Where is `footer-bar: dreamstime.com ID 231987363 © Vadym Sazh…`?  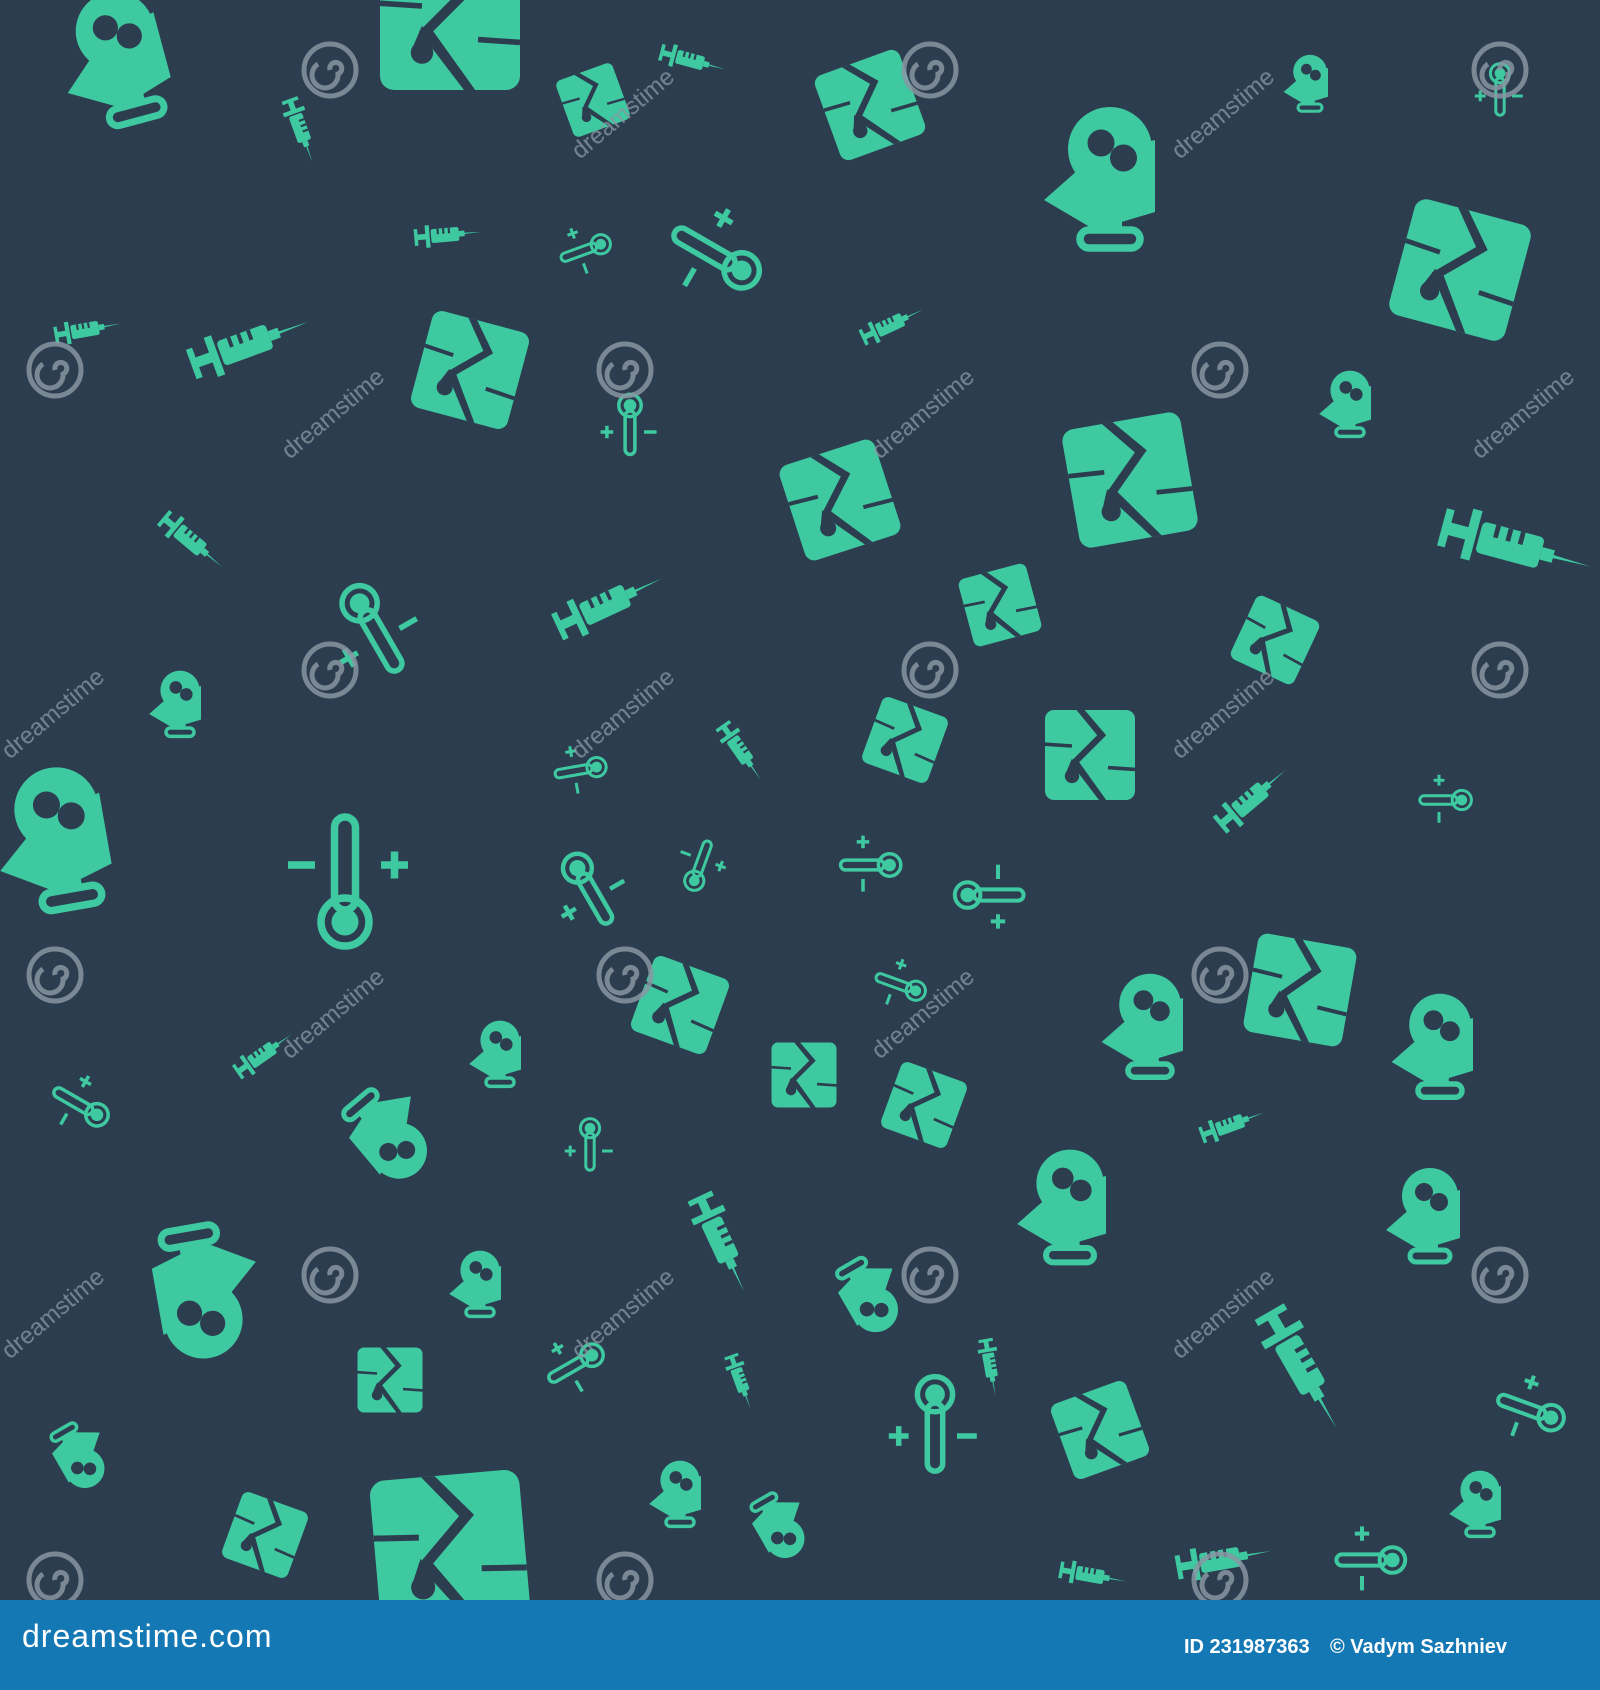
footer-bar: dreamstime.com ID 231987363 © Vadym Sazh… is located at coordinates (800, 1645).